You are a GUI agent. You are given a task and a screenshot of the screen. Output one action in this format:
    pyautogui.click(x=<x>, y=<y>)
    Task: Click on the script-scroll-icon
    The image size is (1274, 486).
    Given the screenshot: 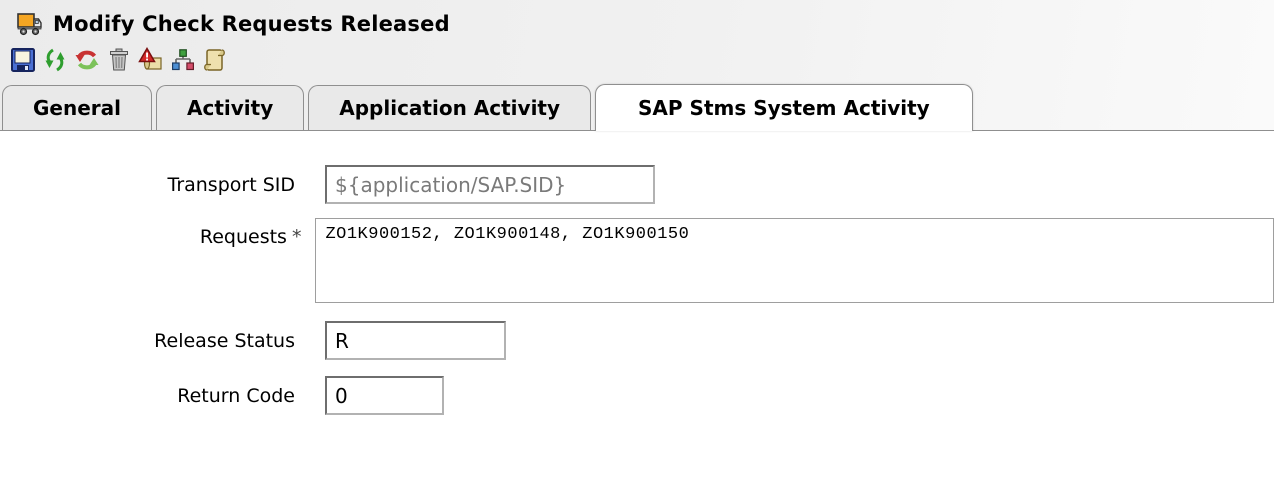 What is the action you would take?
    pyautogui.click(x=214, y=60)
    